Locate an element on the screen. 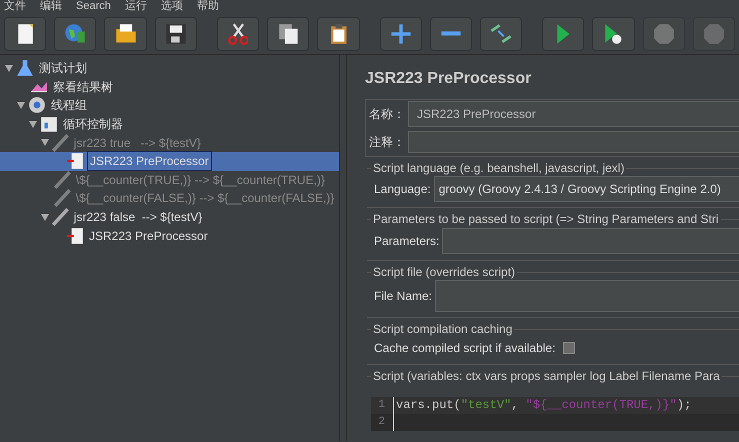  tree-item: 察看结果树 is located at coordinates (83, 87).